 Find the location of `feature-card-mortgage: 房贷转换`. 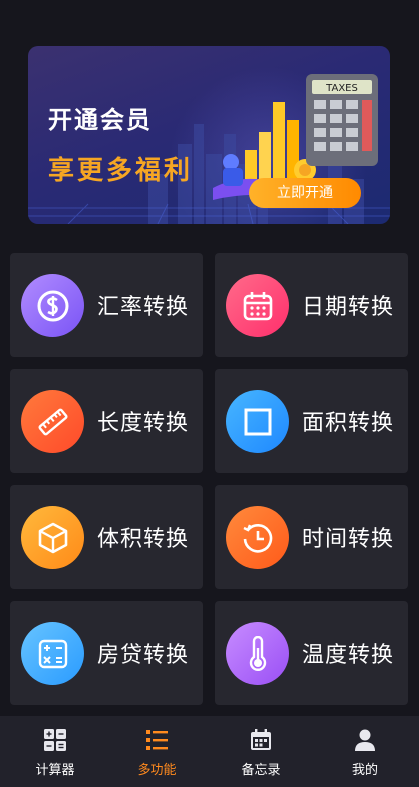

feature-card-mortgage: 房贷转换 is located at coordinates (106, 653).